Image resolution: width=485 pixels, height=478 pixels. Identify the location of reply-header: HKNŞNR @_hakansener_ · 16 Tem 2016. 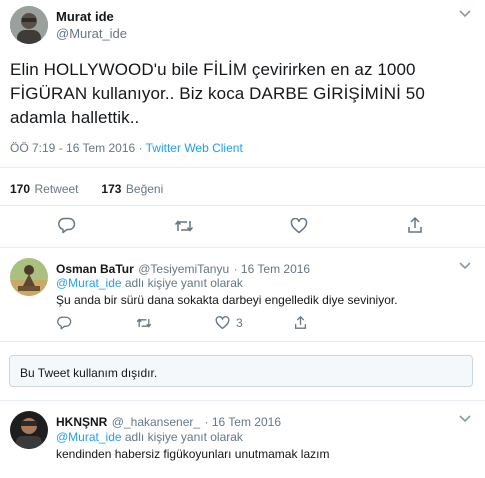
(168, 422).